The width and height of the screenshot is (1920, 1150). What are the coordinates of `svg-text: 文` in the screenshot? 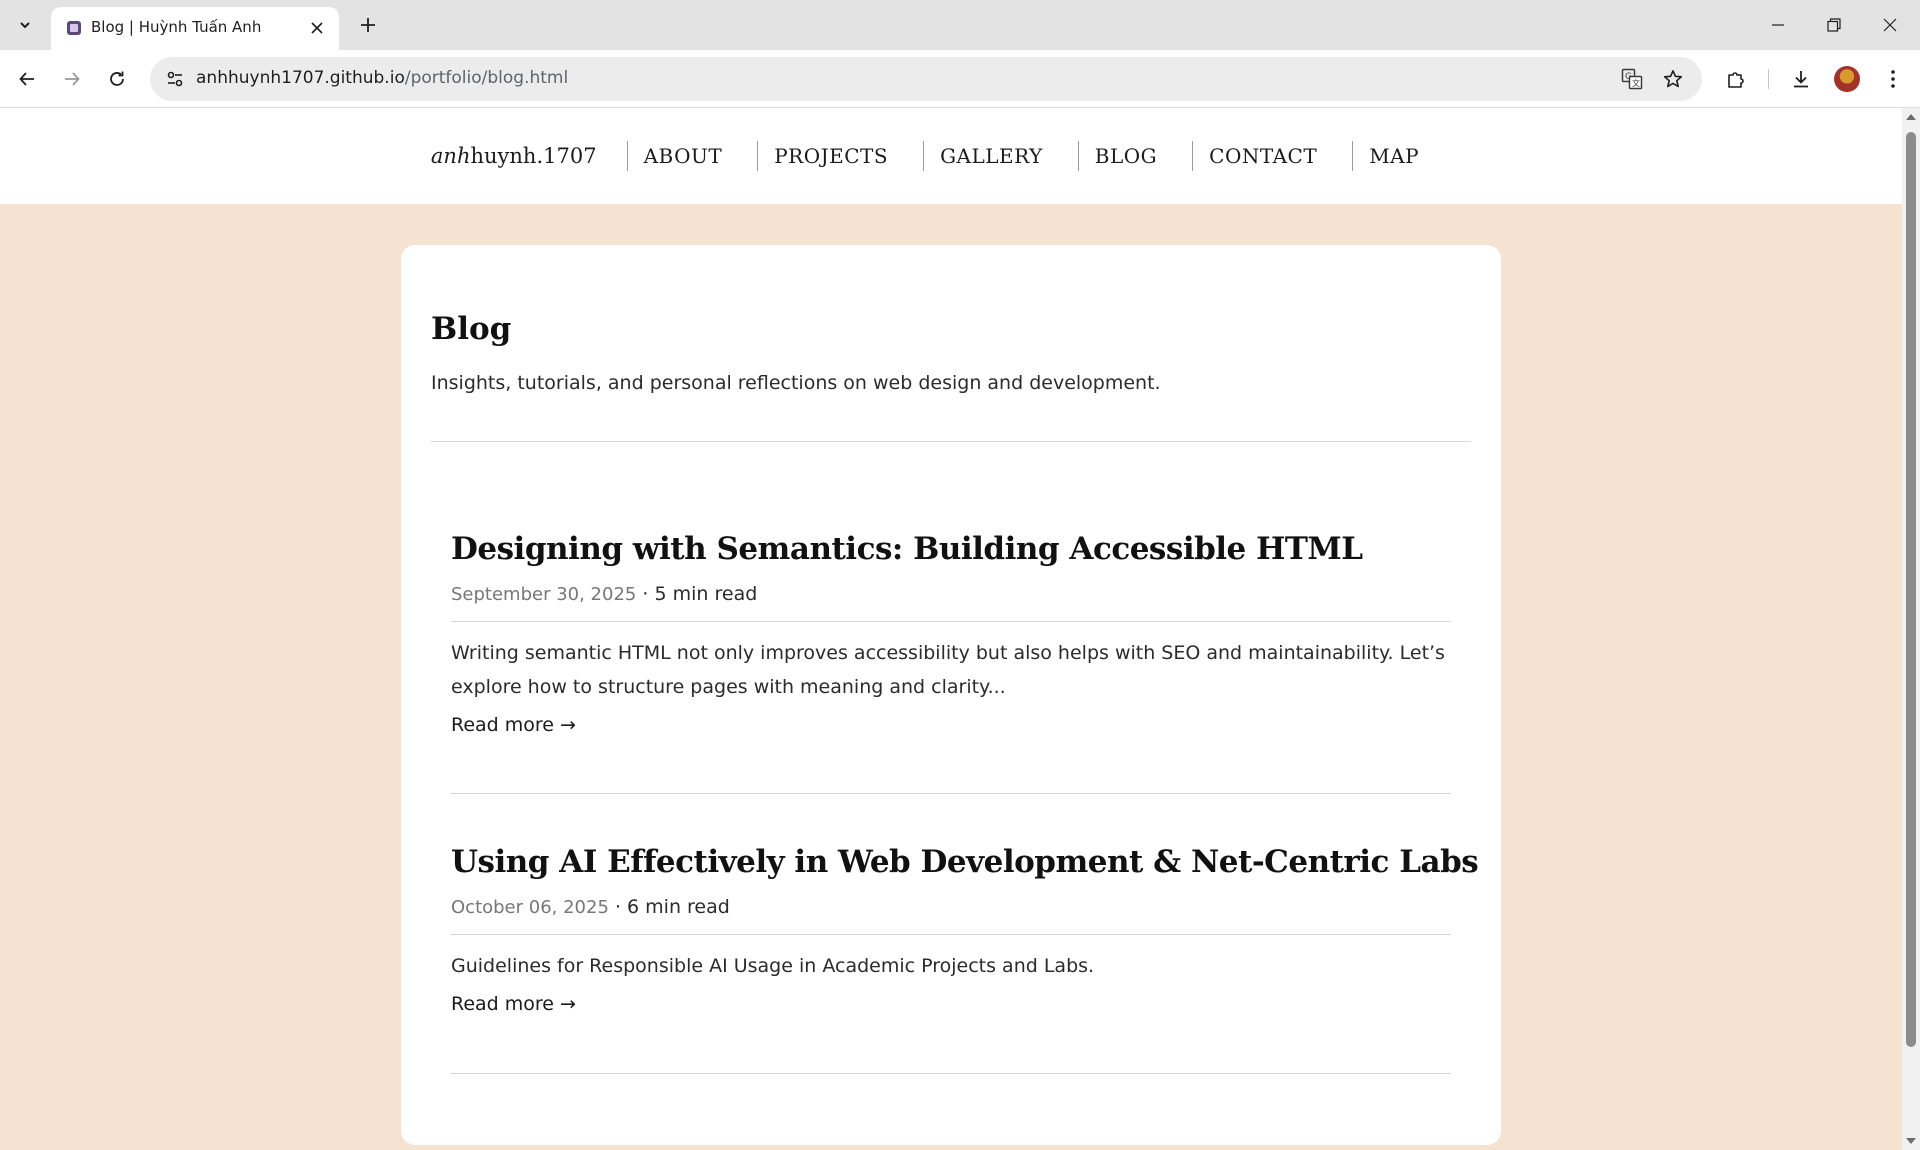 It's located at (1636, 83).